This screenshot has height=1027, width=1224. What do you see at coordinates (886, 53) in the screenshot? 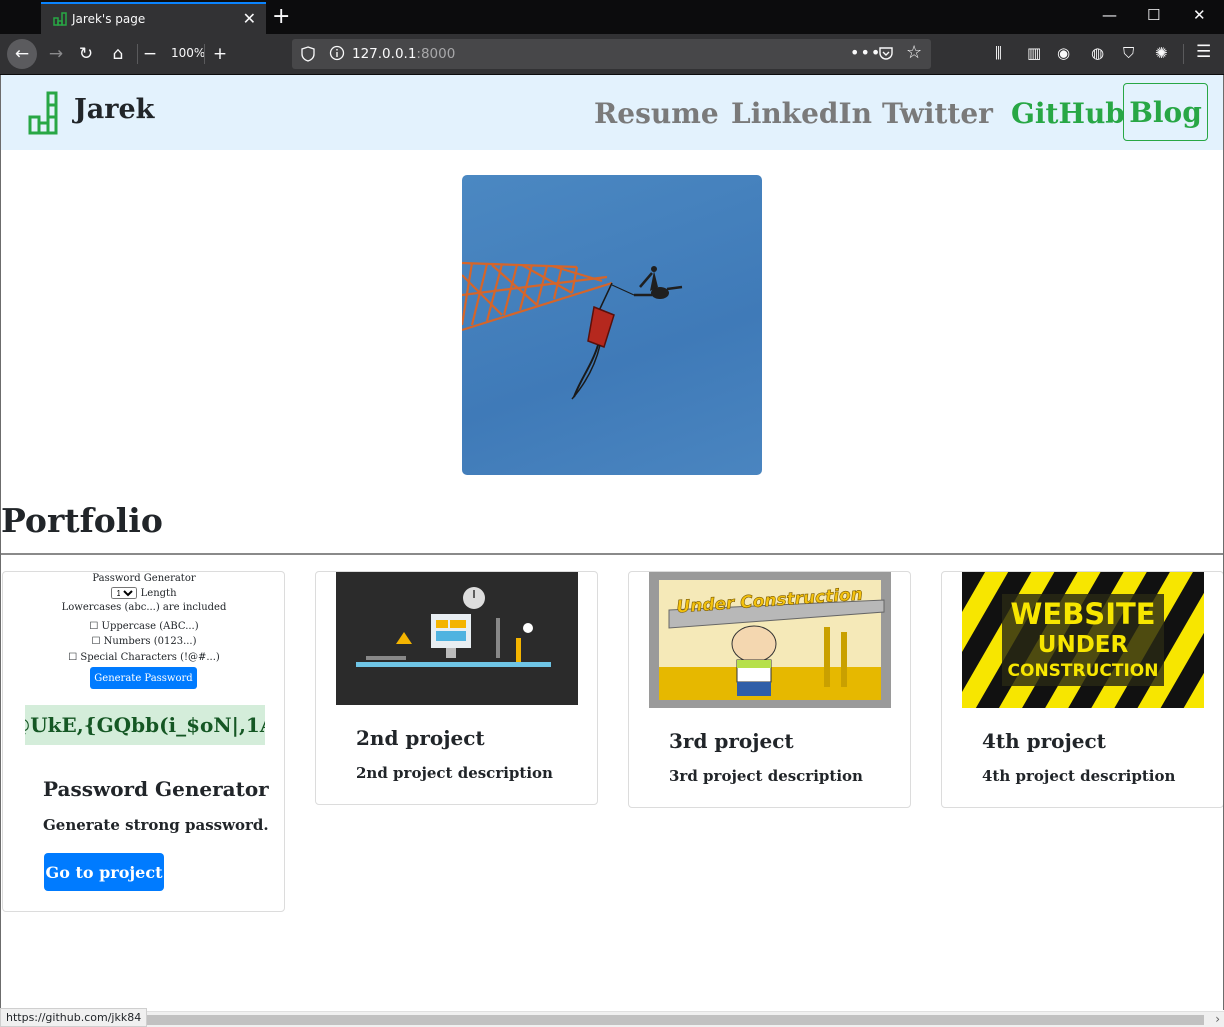
I see `pocket-icon` at bounding box center [886, 53].